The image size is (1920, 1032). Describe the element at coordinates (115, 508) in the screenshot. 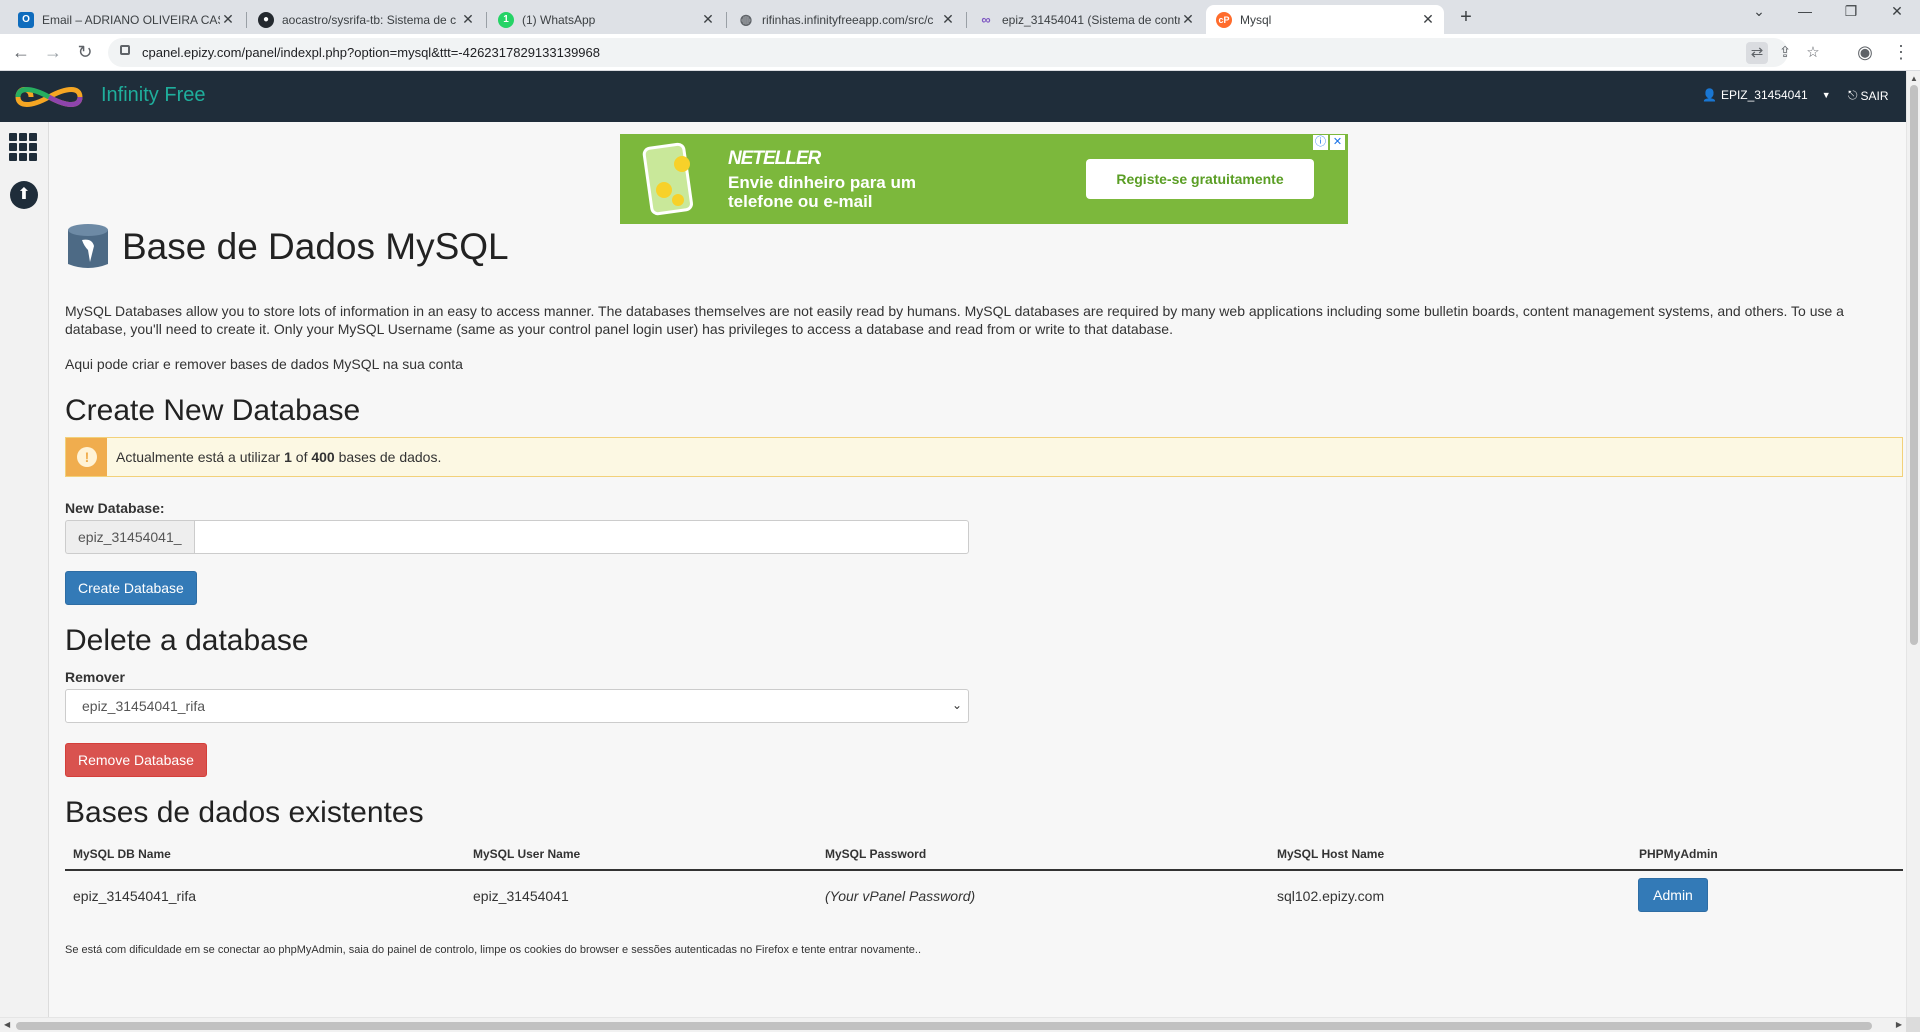

I see `new-database-label: New Database:` at that location.